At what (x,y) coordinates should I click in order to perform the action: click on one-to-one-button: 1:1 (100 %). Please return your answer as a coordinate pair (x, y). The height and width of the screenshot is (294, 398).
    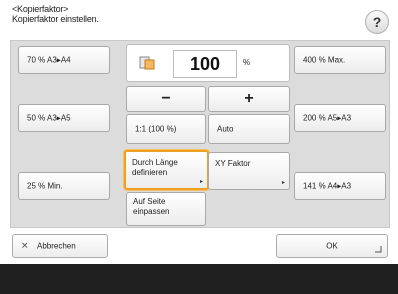
    Looking at the image, I should click on (166, 129).